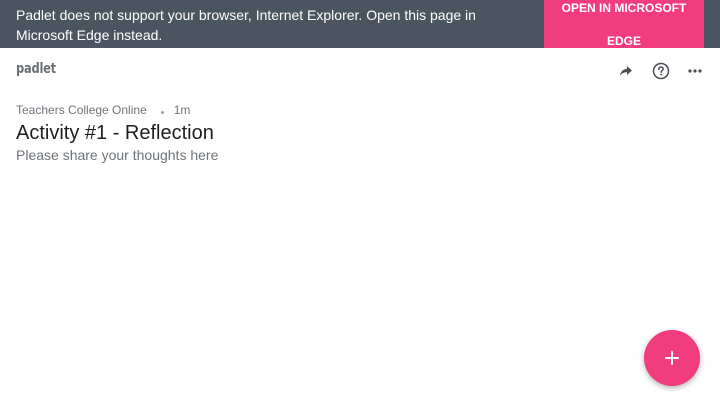  What do you see at coordinates (182, 110) in the screenshot?
I see `board-time: 1m` at bounding box center [182, 110].